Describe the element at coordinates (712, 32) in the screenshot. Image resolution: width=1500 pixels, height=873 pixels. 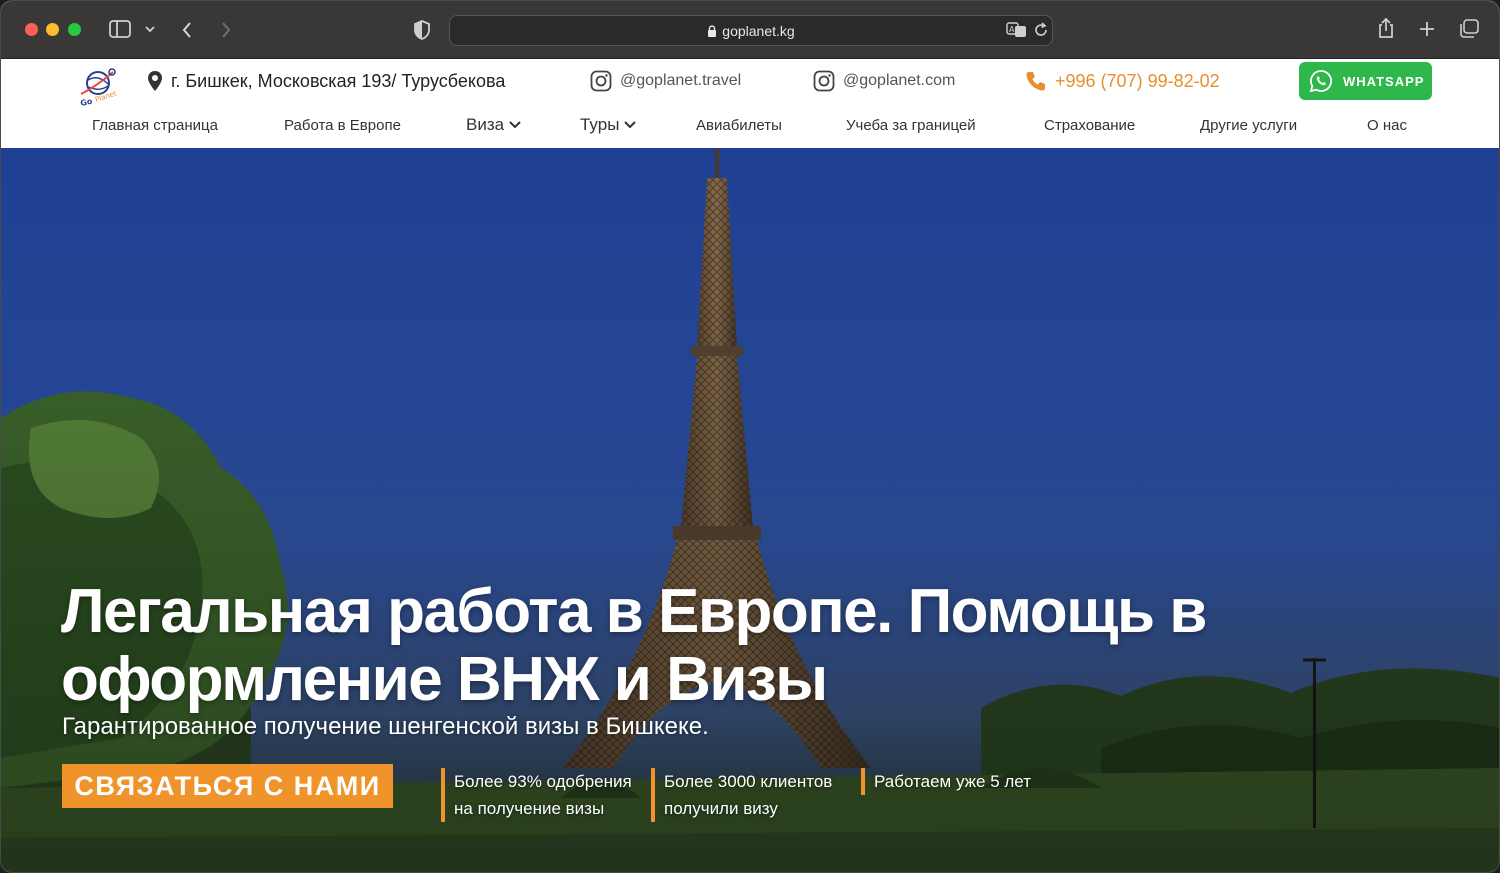
I see `lock-icon` at that location.